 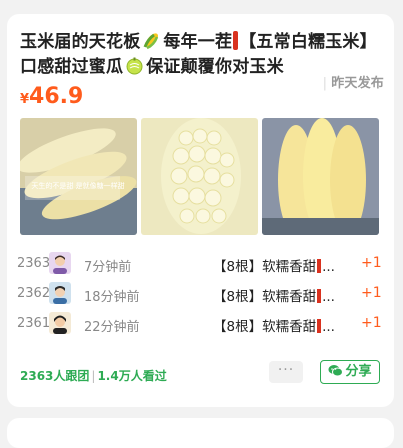 I want to click on list-item: 2362 18分钟前 【8根】软糯香甜... +1, so click(x=201, y=295).